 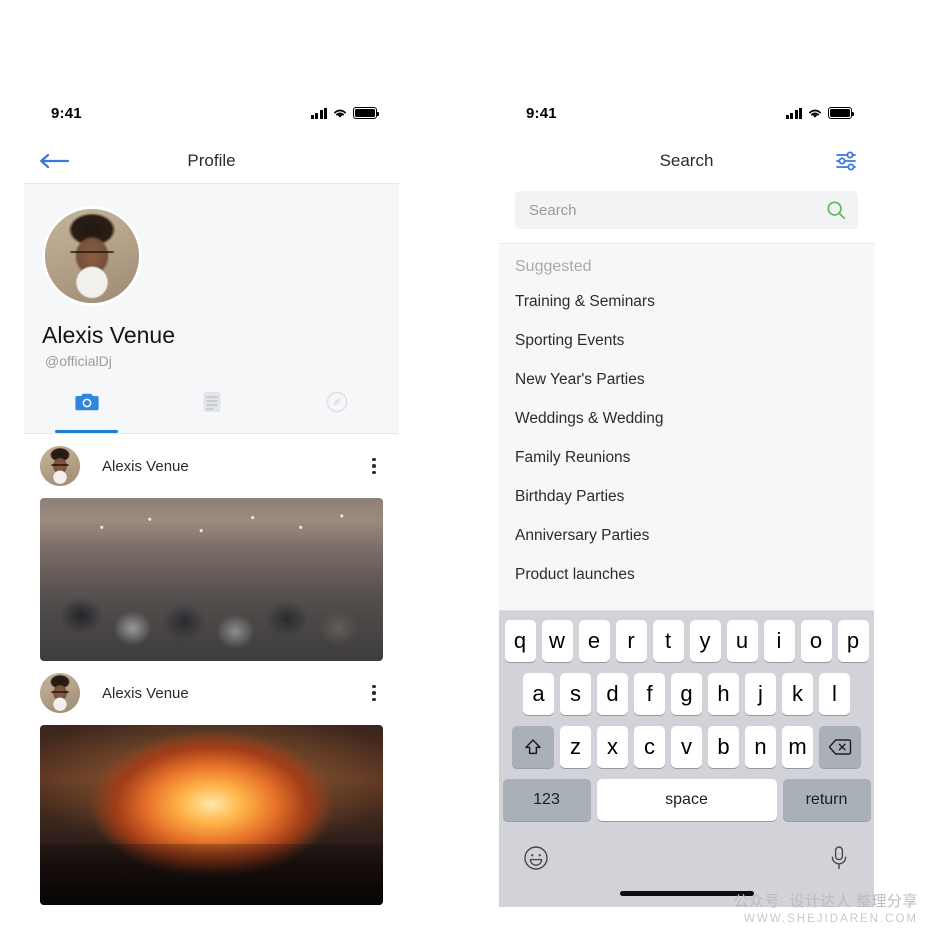 What do you see at coordinates (686, 379) in the screenshot?
I see `suggestion-item: New Year's Parties` at bounding box center [686, 379].